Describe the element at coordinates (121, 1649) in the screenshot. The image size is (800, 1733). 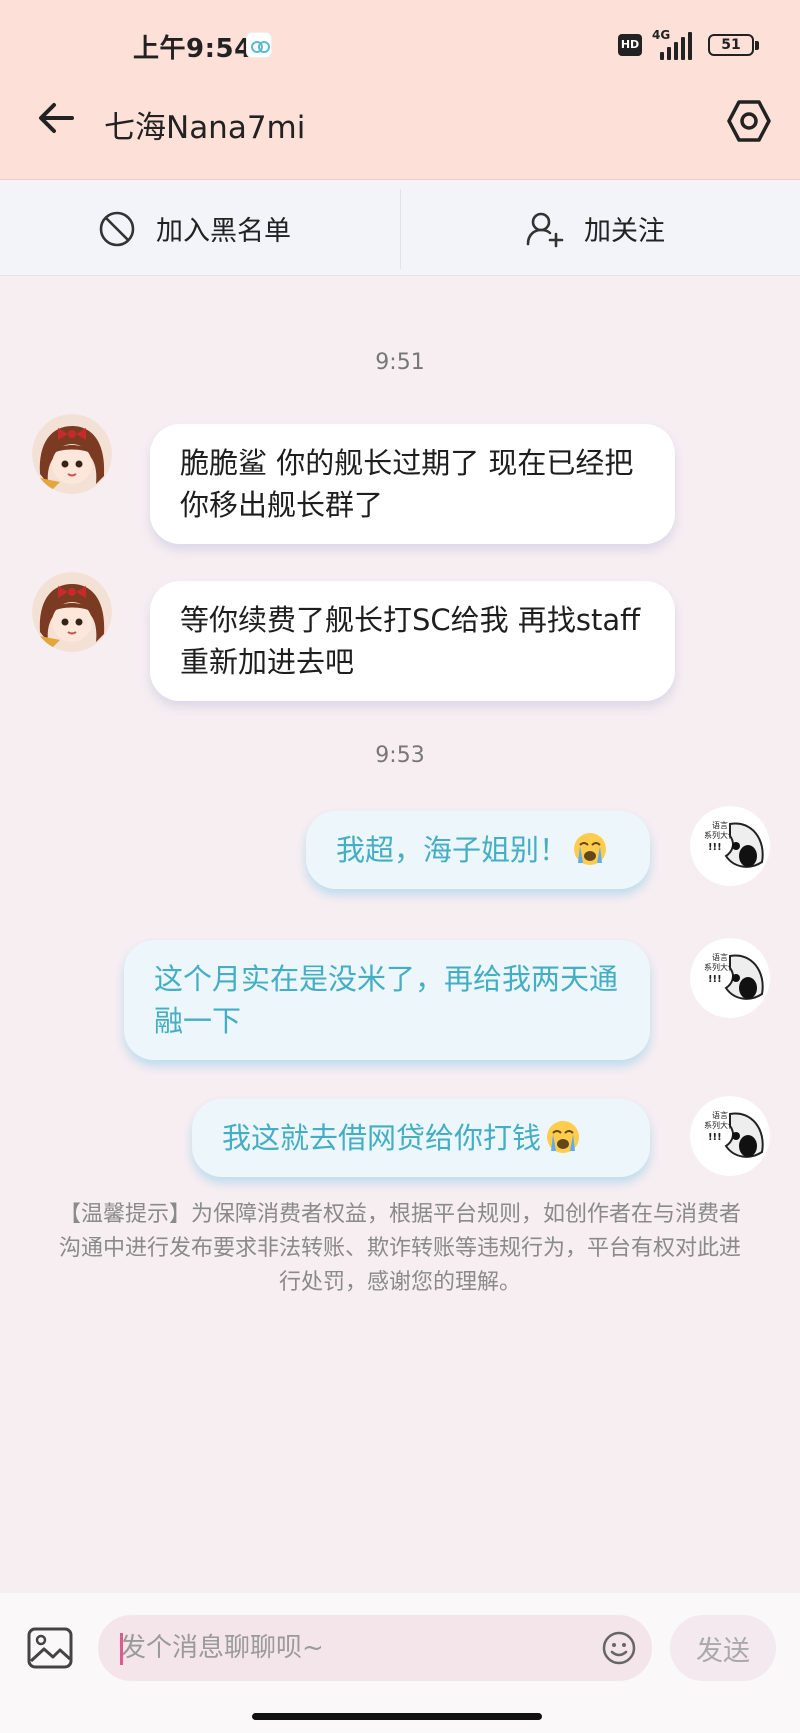
I see `text-cursor` at that location.